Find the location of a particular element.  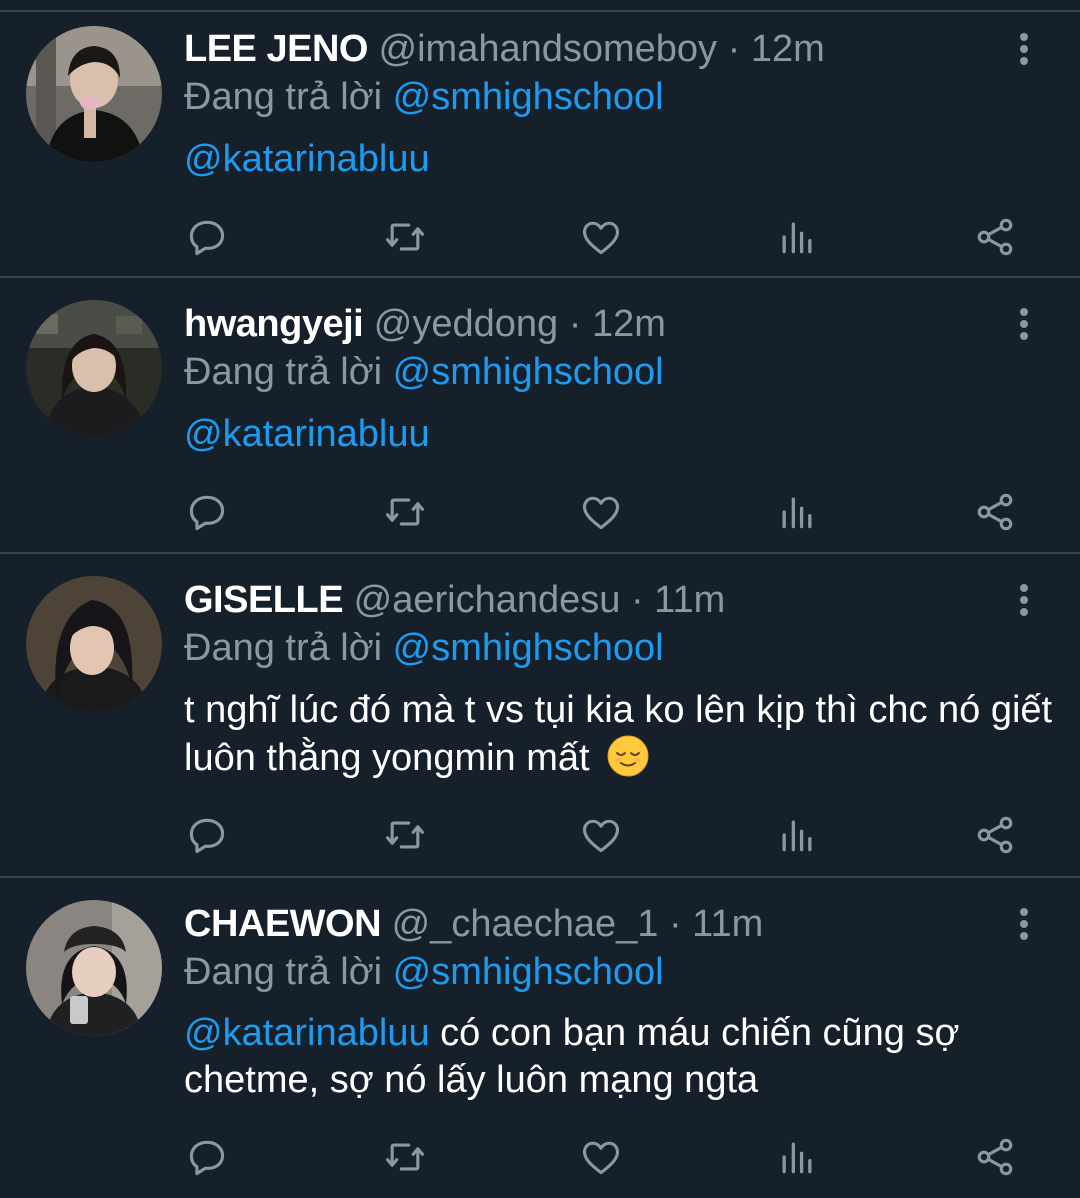

display-name: CHAEWON is located at coordinates (283, 924).